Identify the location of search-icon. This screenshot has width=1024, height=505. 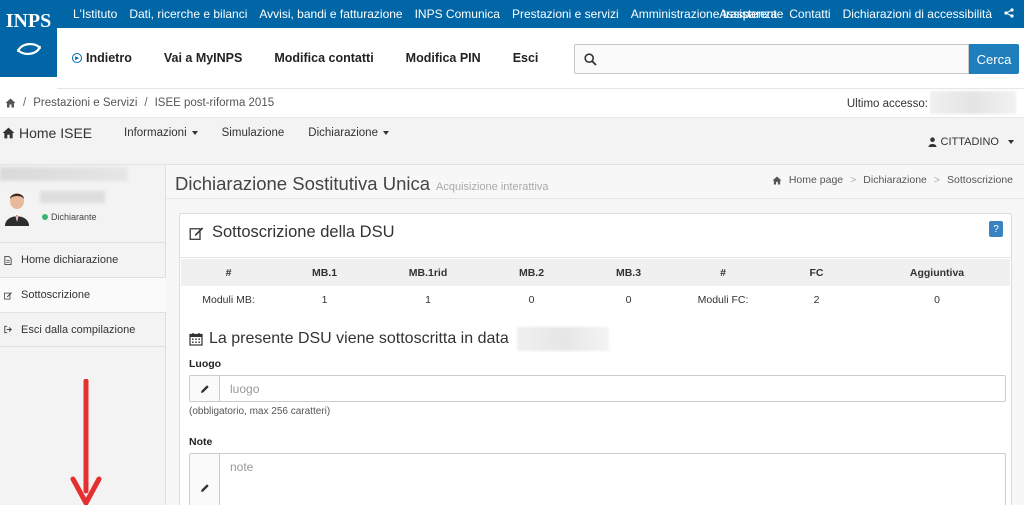
(590, 59).